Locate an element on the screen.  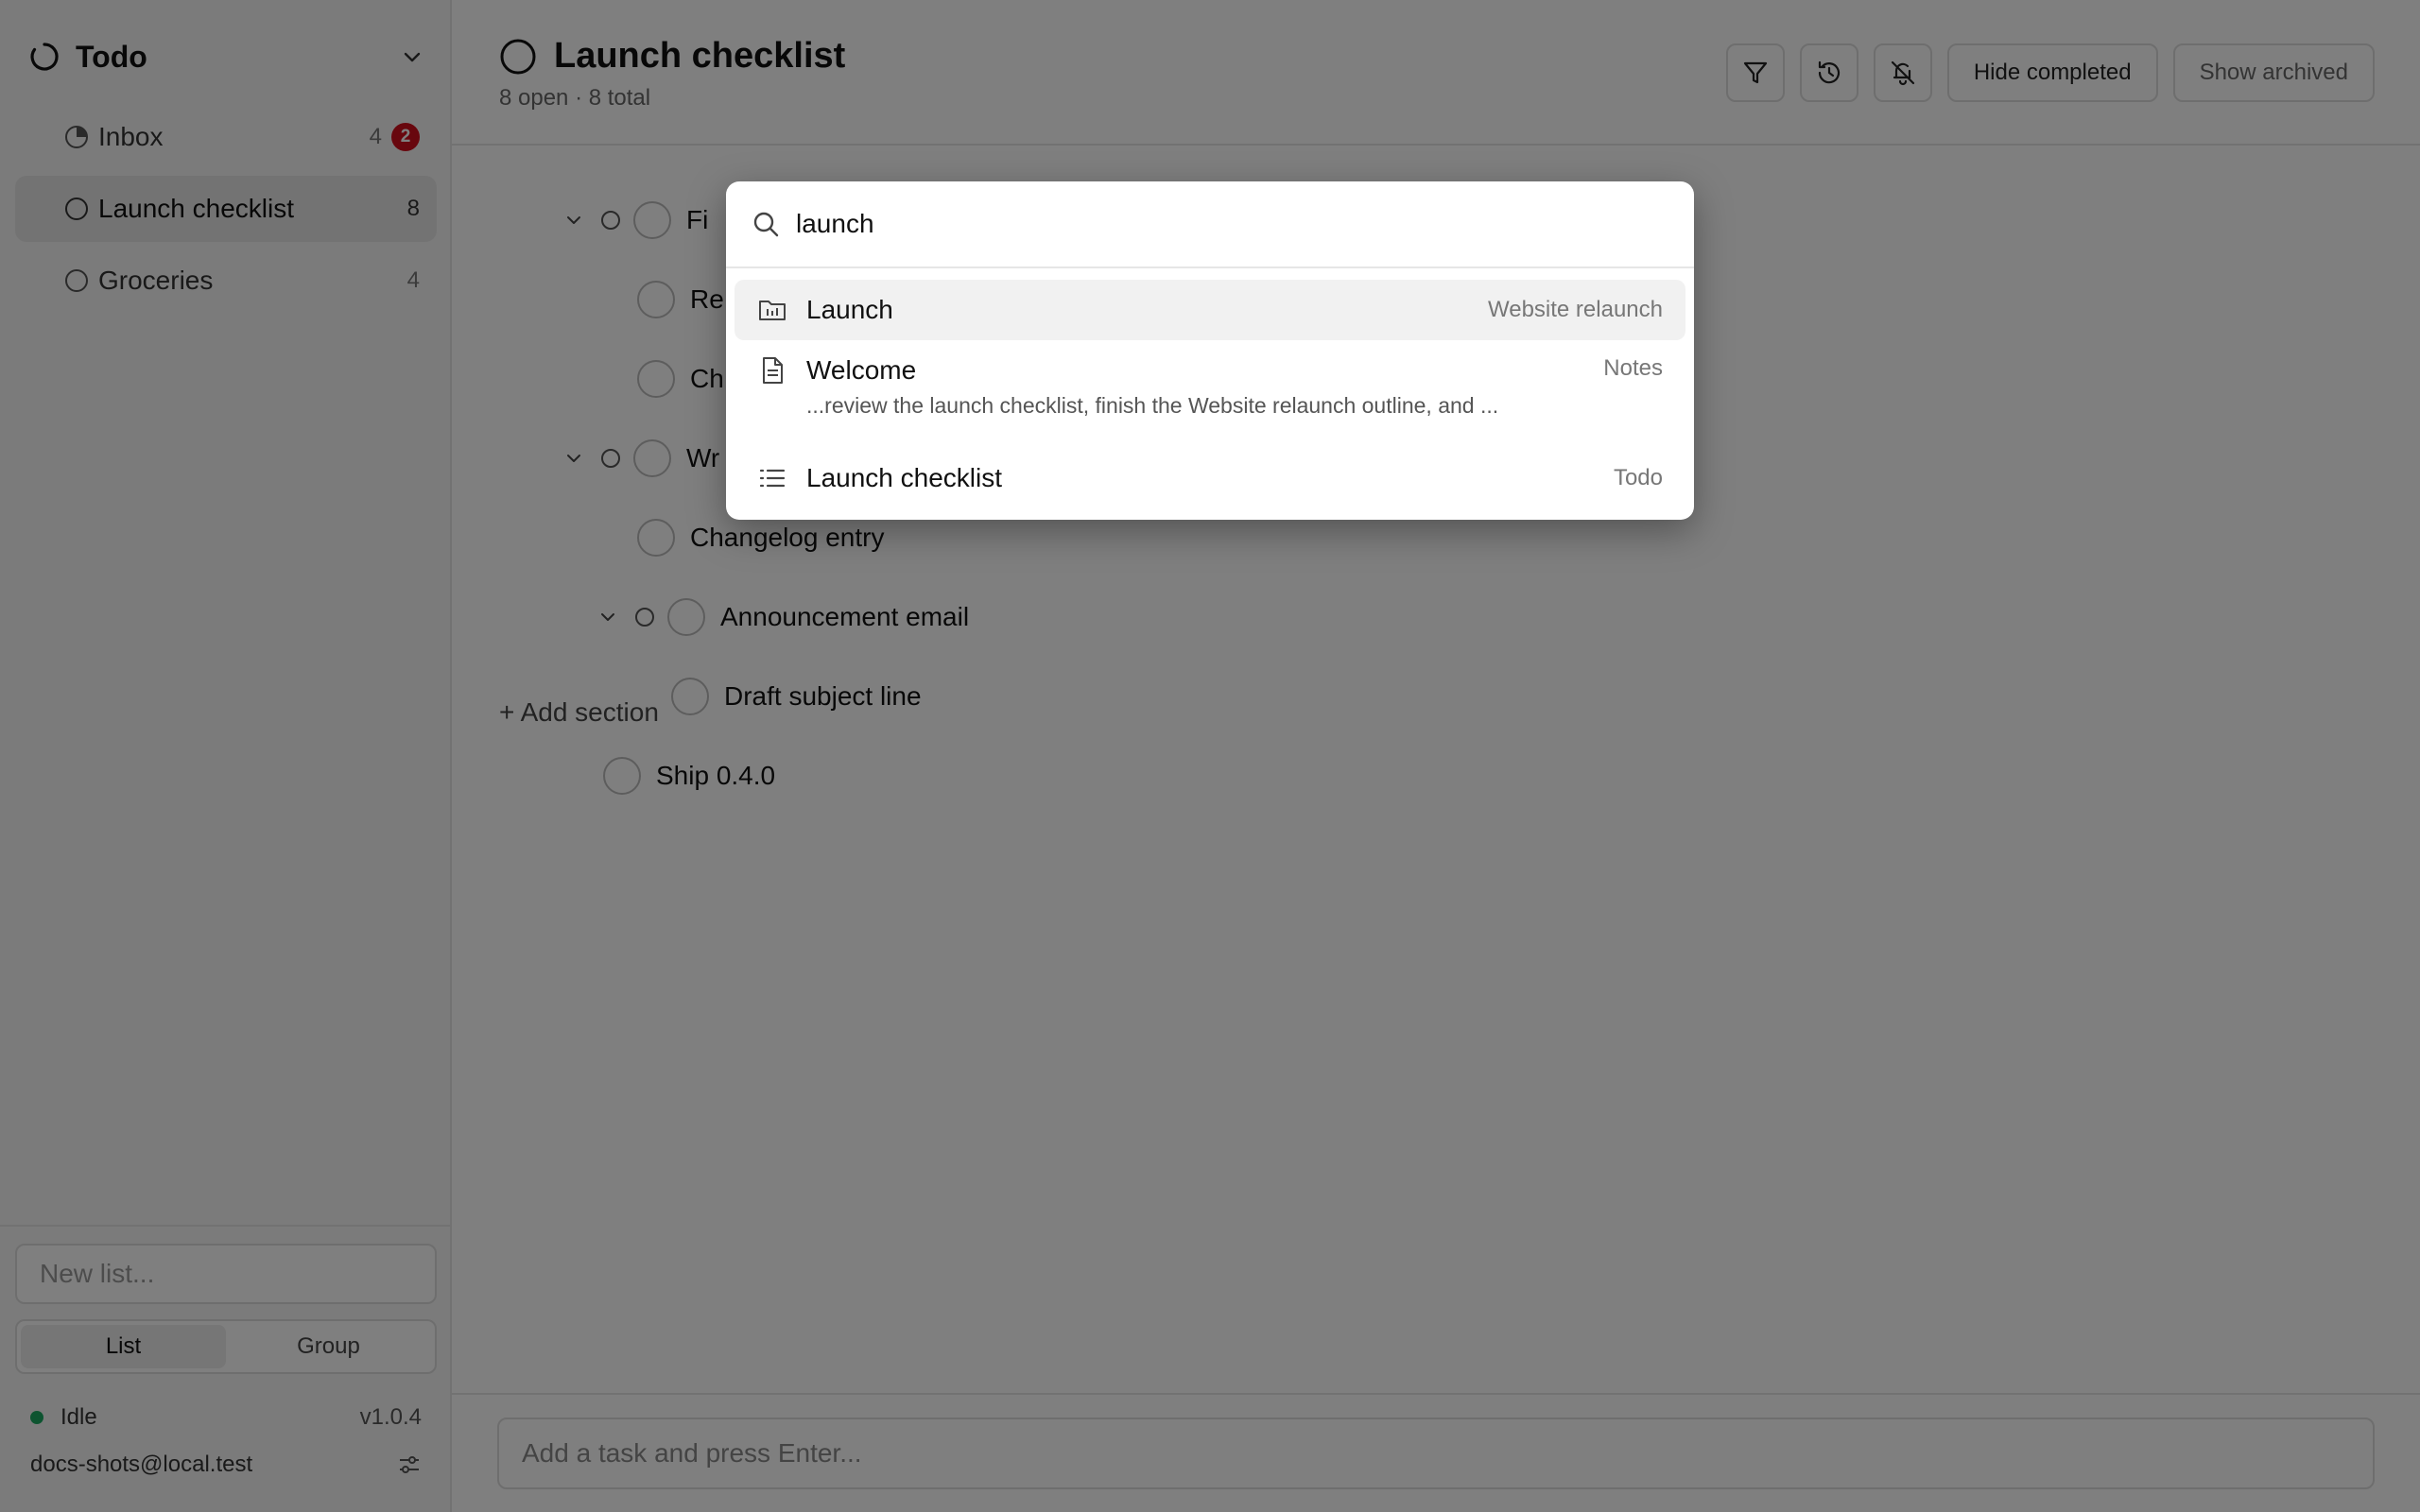
document-icon is located at coordinates (773, 370).